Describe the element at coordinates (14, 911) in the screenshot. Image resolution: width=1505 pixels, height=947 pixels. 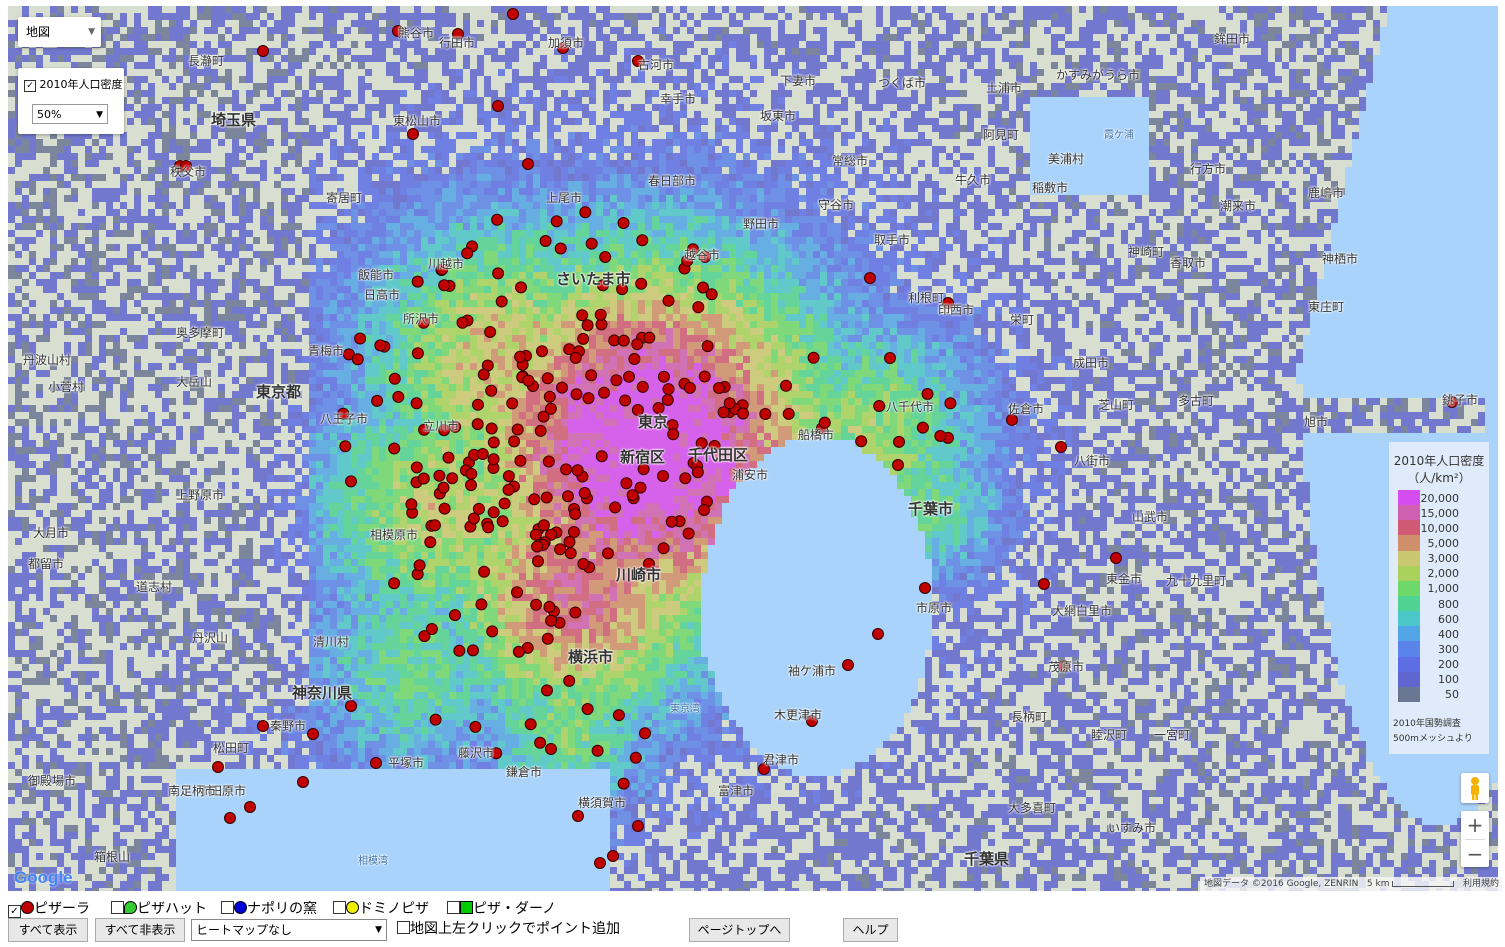
I see `filter-checkbox: ✓` at that location.